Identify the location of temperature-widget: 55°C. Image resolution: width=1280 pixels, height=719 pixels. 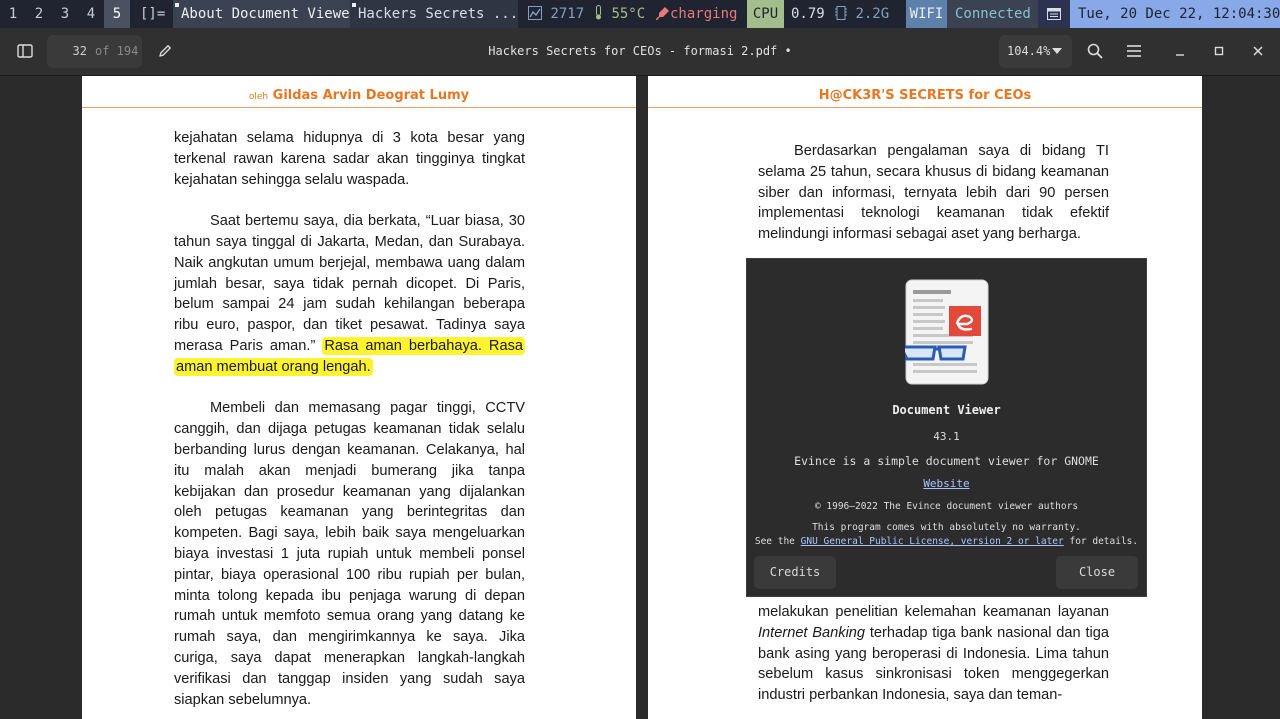
(619, 14).